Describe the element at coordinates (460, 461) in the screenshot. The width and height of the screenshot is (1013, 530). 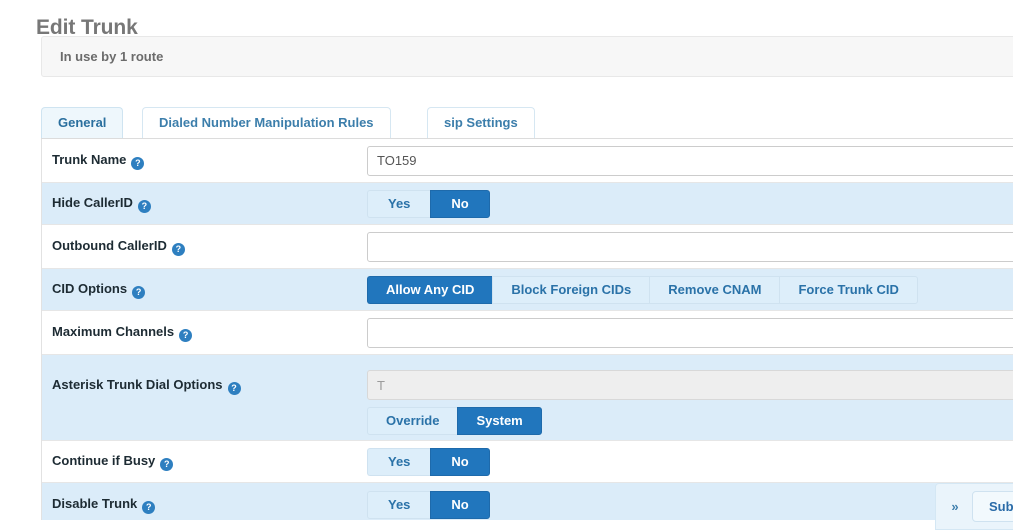
I see `continue-if-busy-option-no: No` at that location.